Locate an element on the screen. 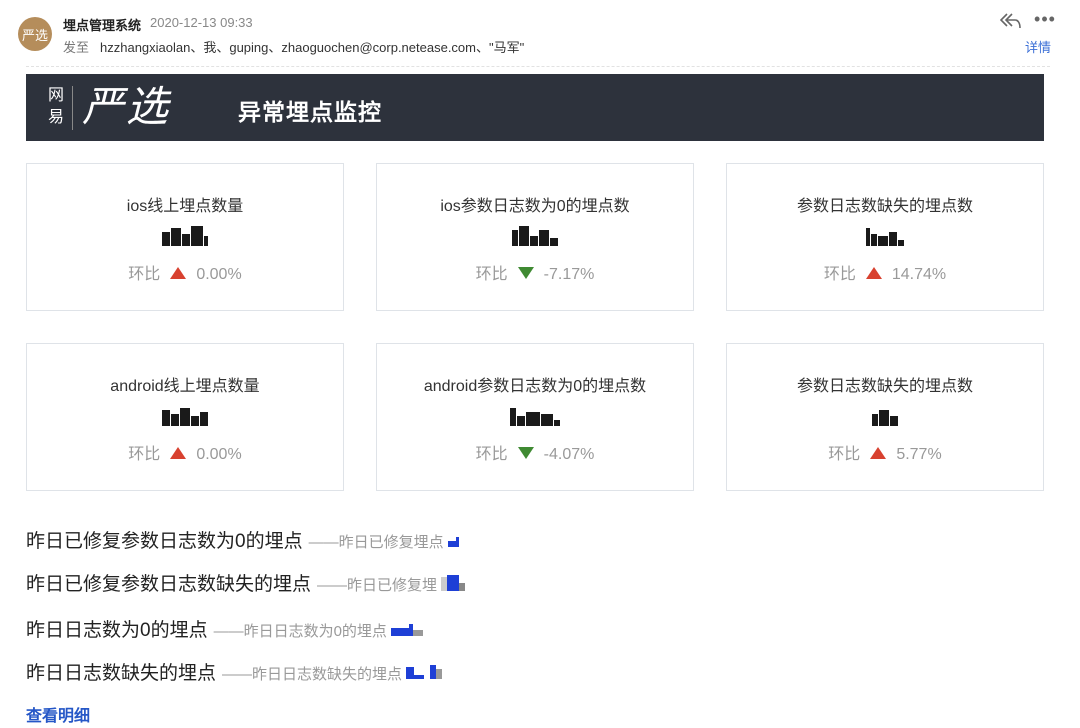 Image resolution: width=1080 pixels, height=728 pixels. card-title: android参数日志数为0的埋点数 is located at coordinates (535, 386).